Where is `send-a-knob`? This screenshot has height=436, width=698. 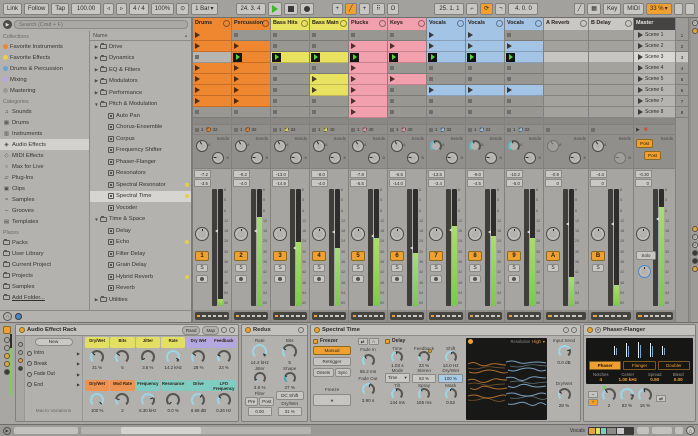 send-a-knob is located at coordinates (397, 146).